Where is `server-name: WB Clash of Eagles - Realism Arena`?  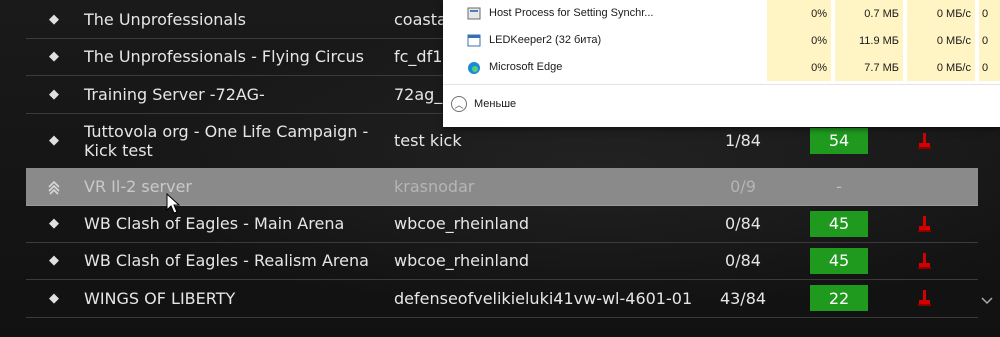
server-name: WB Clash of Eagles - Realism Arena is located at coordinates (226, 260).